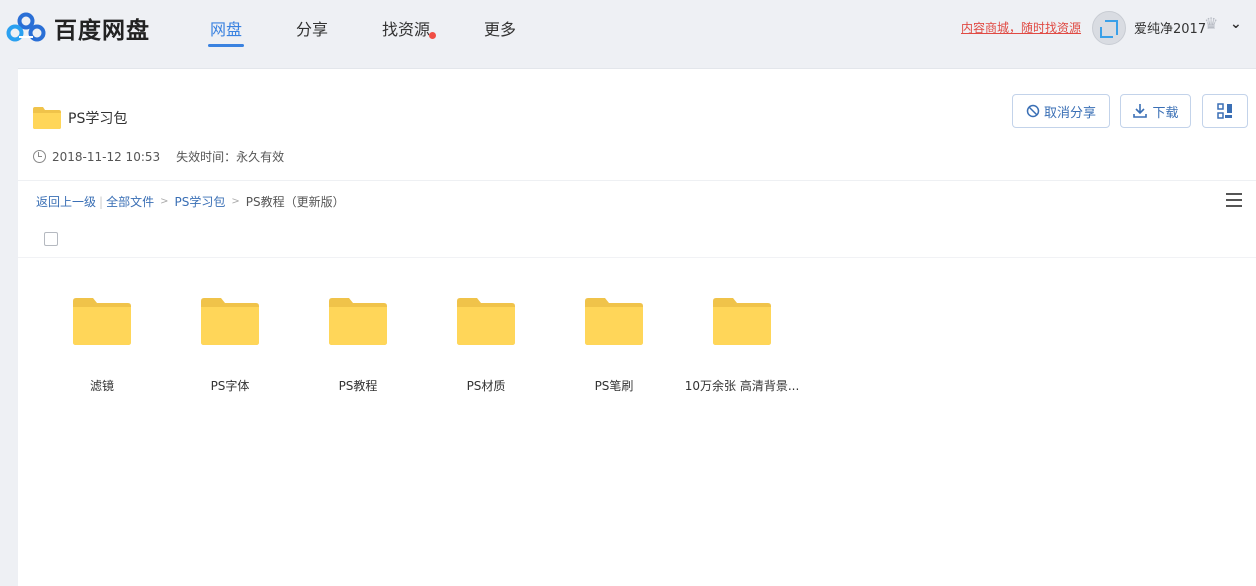  I want to click on breadcrumb-parent: PS学习包, so click(199, 201).